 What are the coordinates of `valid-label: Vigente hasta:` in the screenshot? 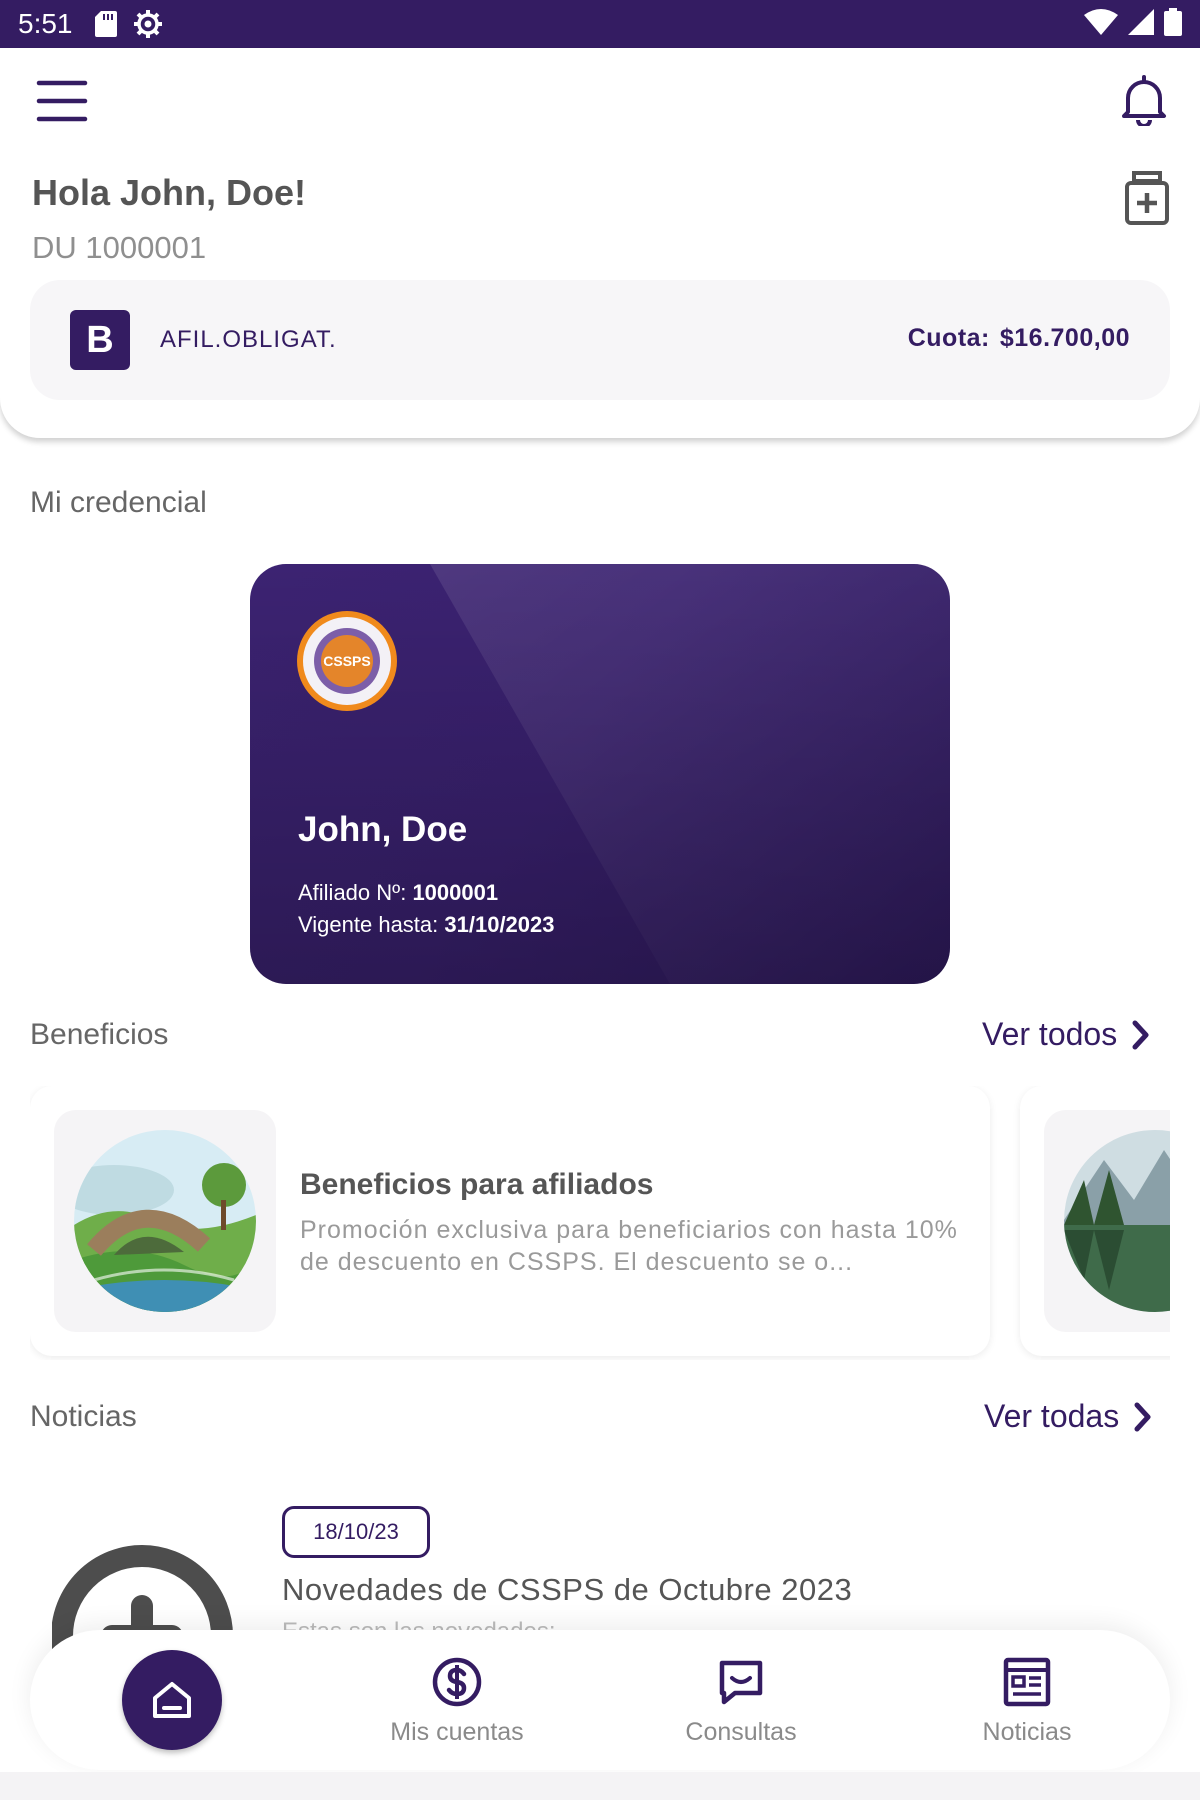 It's located at (368, 924).